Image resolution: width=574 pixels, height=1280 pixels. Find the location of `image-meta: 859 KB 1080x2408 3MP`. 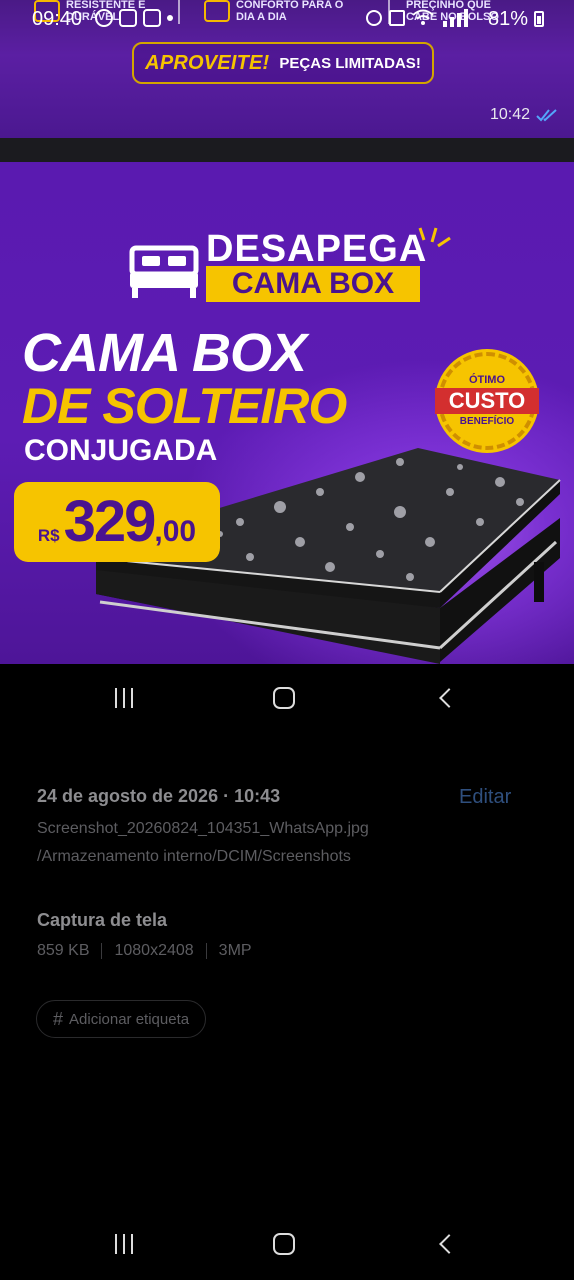

image-meta: 859 KB 1080x2408 3MP is located at coordinates (144, 951).